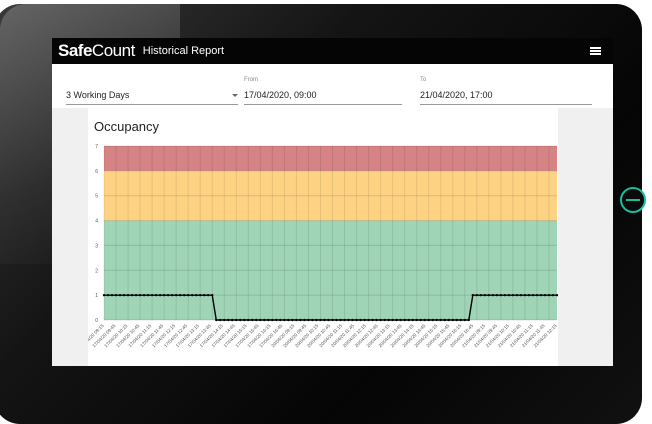  What do you see at coordinates (96, 222) in the screenshot?
I see `y-tick-label: 4` at bounding box center [96, 222].